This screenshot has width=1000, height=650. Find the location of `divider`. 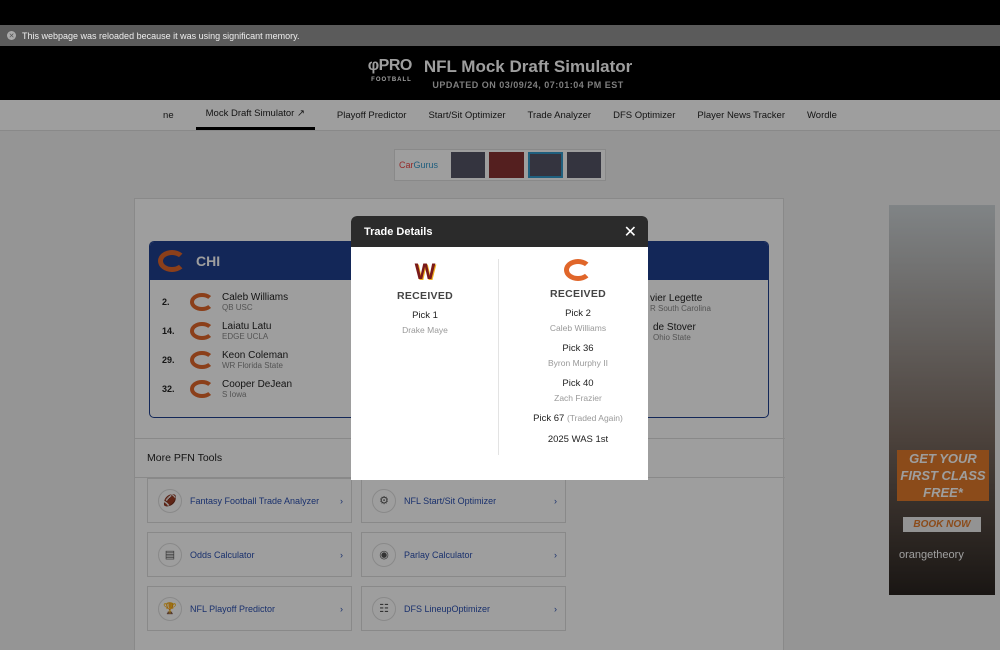

divider is located at coordinates (498, 357).